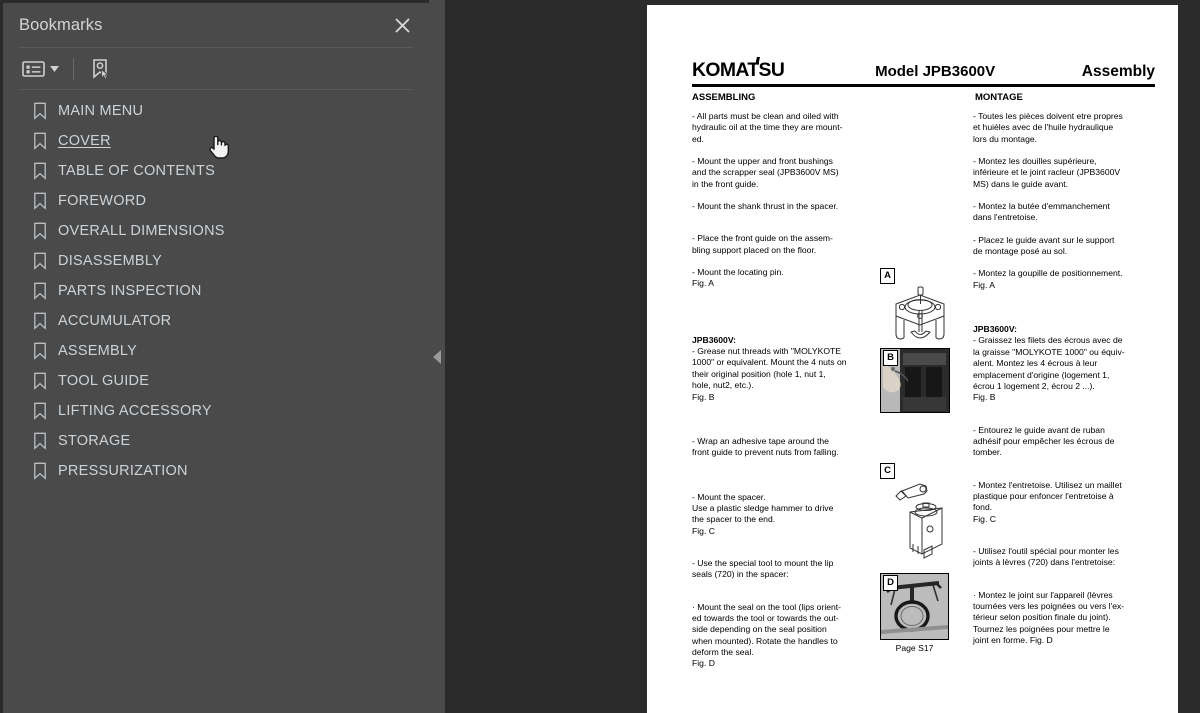  I want to click on fr-heading-model: JPB3600V:, so click(995, 329).